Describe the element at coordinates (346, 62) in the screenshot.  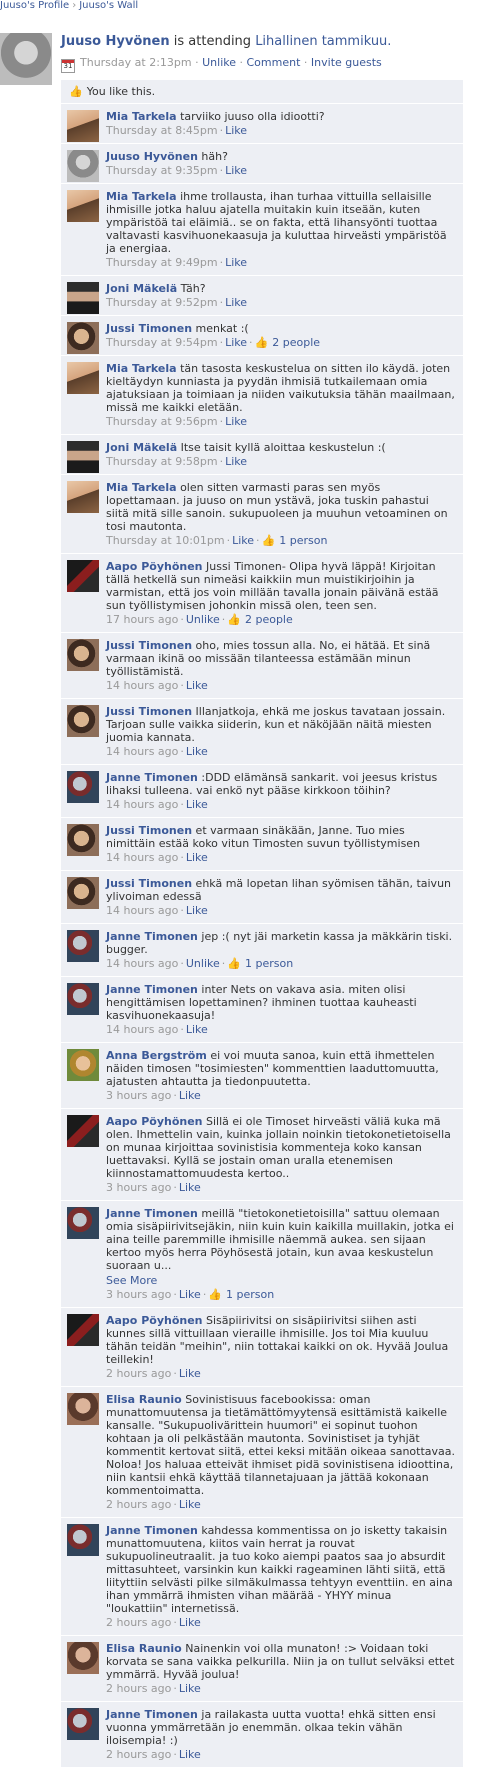
I see `invite-guests-button: Invite guests` at that location.